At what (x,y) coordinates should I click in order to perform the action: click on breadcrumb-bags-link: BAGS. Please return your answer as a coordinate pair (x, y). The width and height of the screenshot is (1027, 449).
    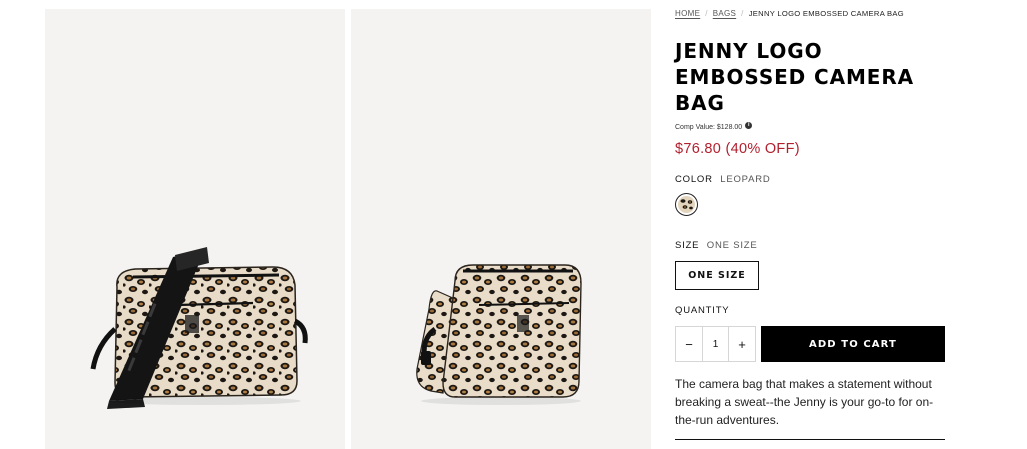
    Looking at the image, I should click on (724, 13).